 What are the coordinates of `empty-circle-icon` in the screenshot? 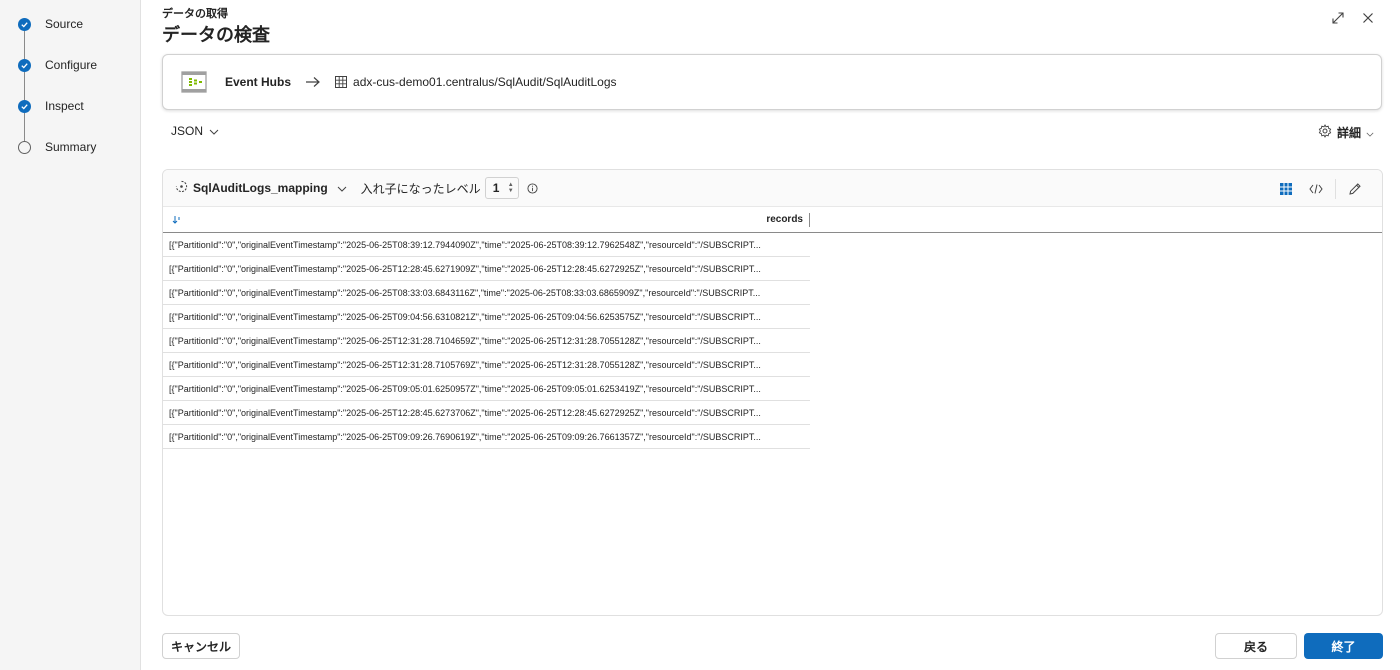 It's located at (24, 147).